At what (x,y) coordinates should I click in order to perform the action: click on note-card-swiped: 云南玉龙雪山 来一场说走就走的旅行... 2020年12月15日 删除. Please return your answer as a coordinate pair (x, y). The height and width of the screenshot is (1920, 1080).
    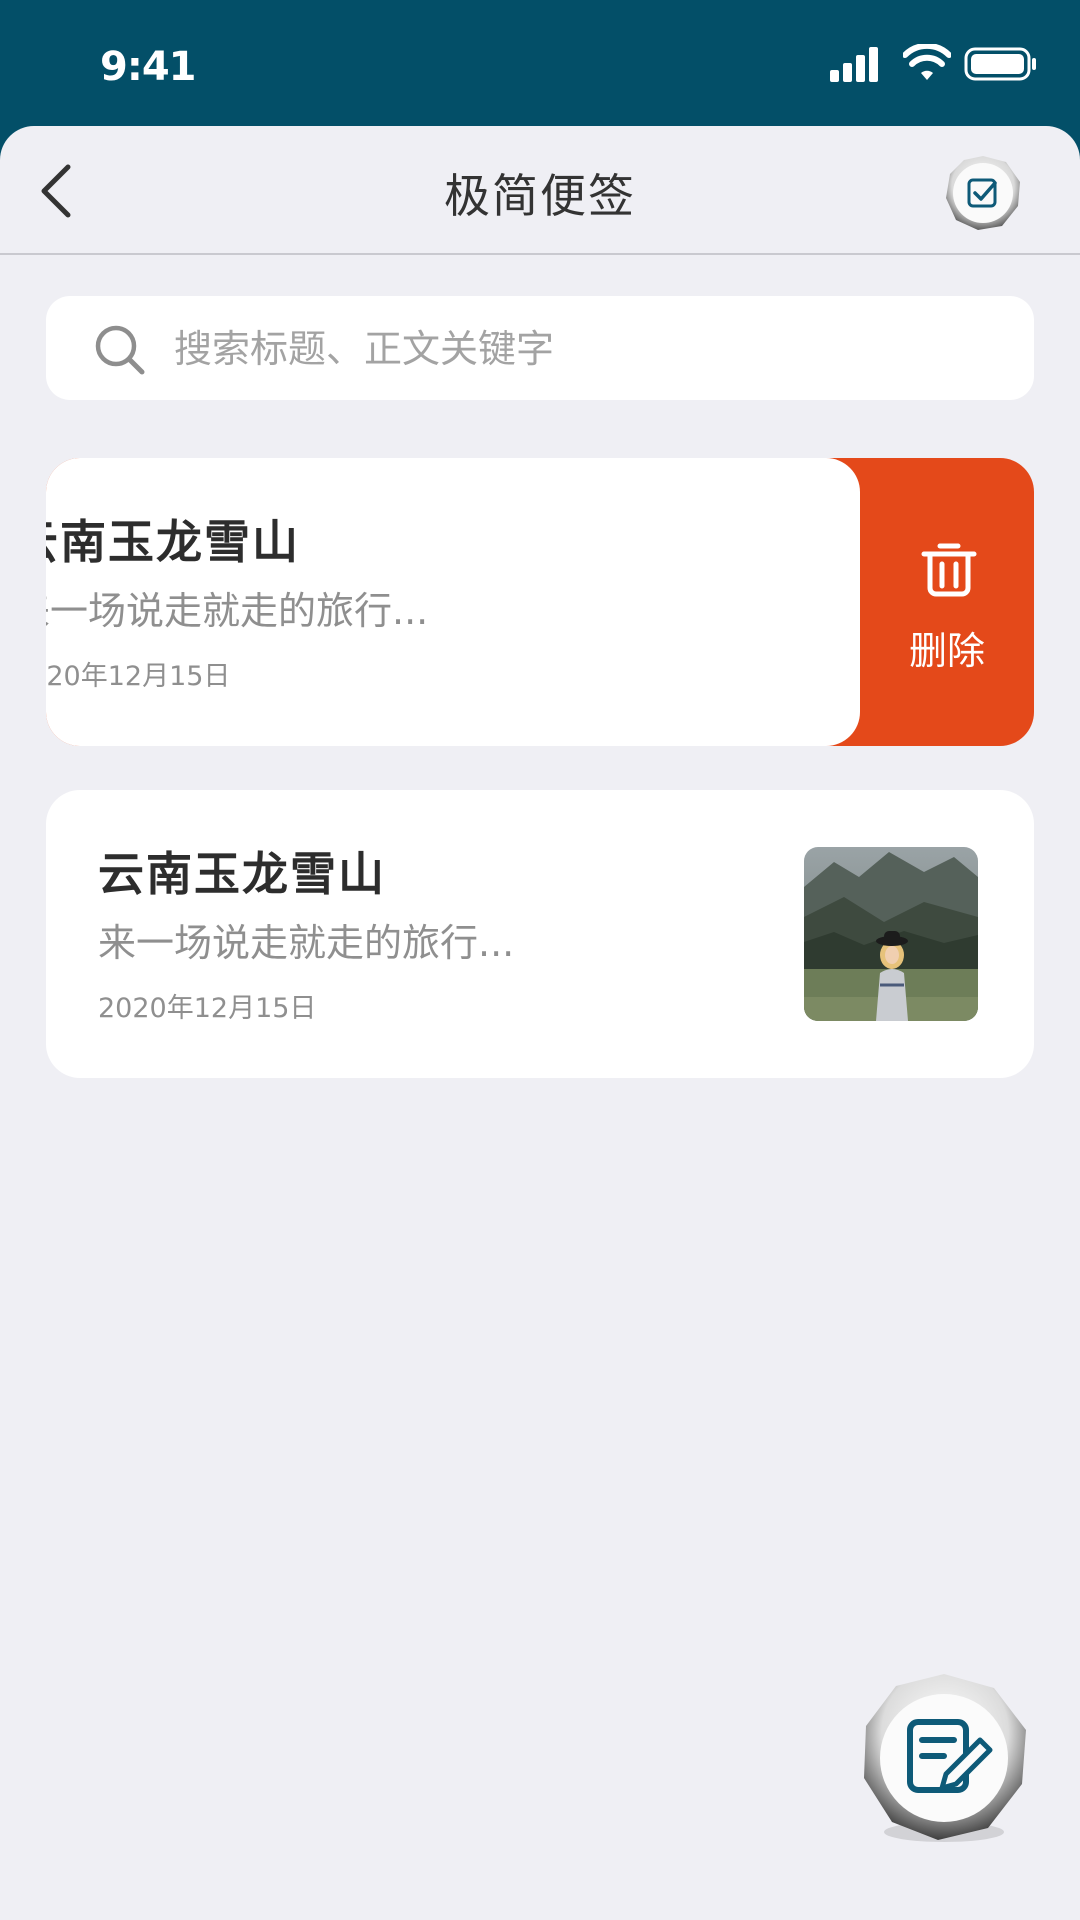
    Looking at the image, I should click on (540, 602).